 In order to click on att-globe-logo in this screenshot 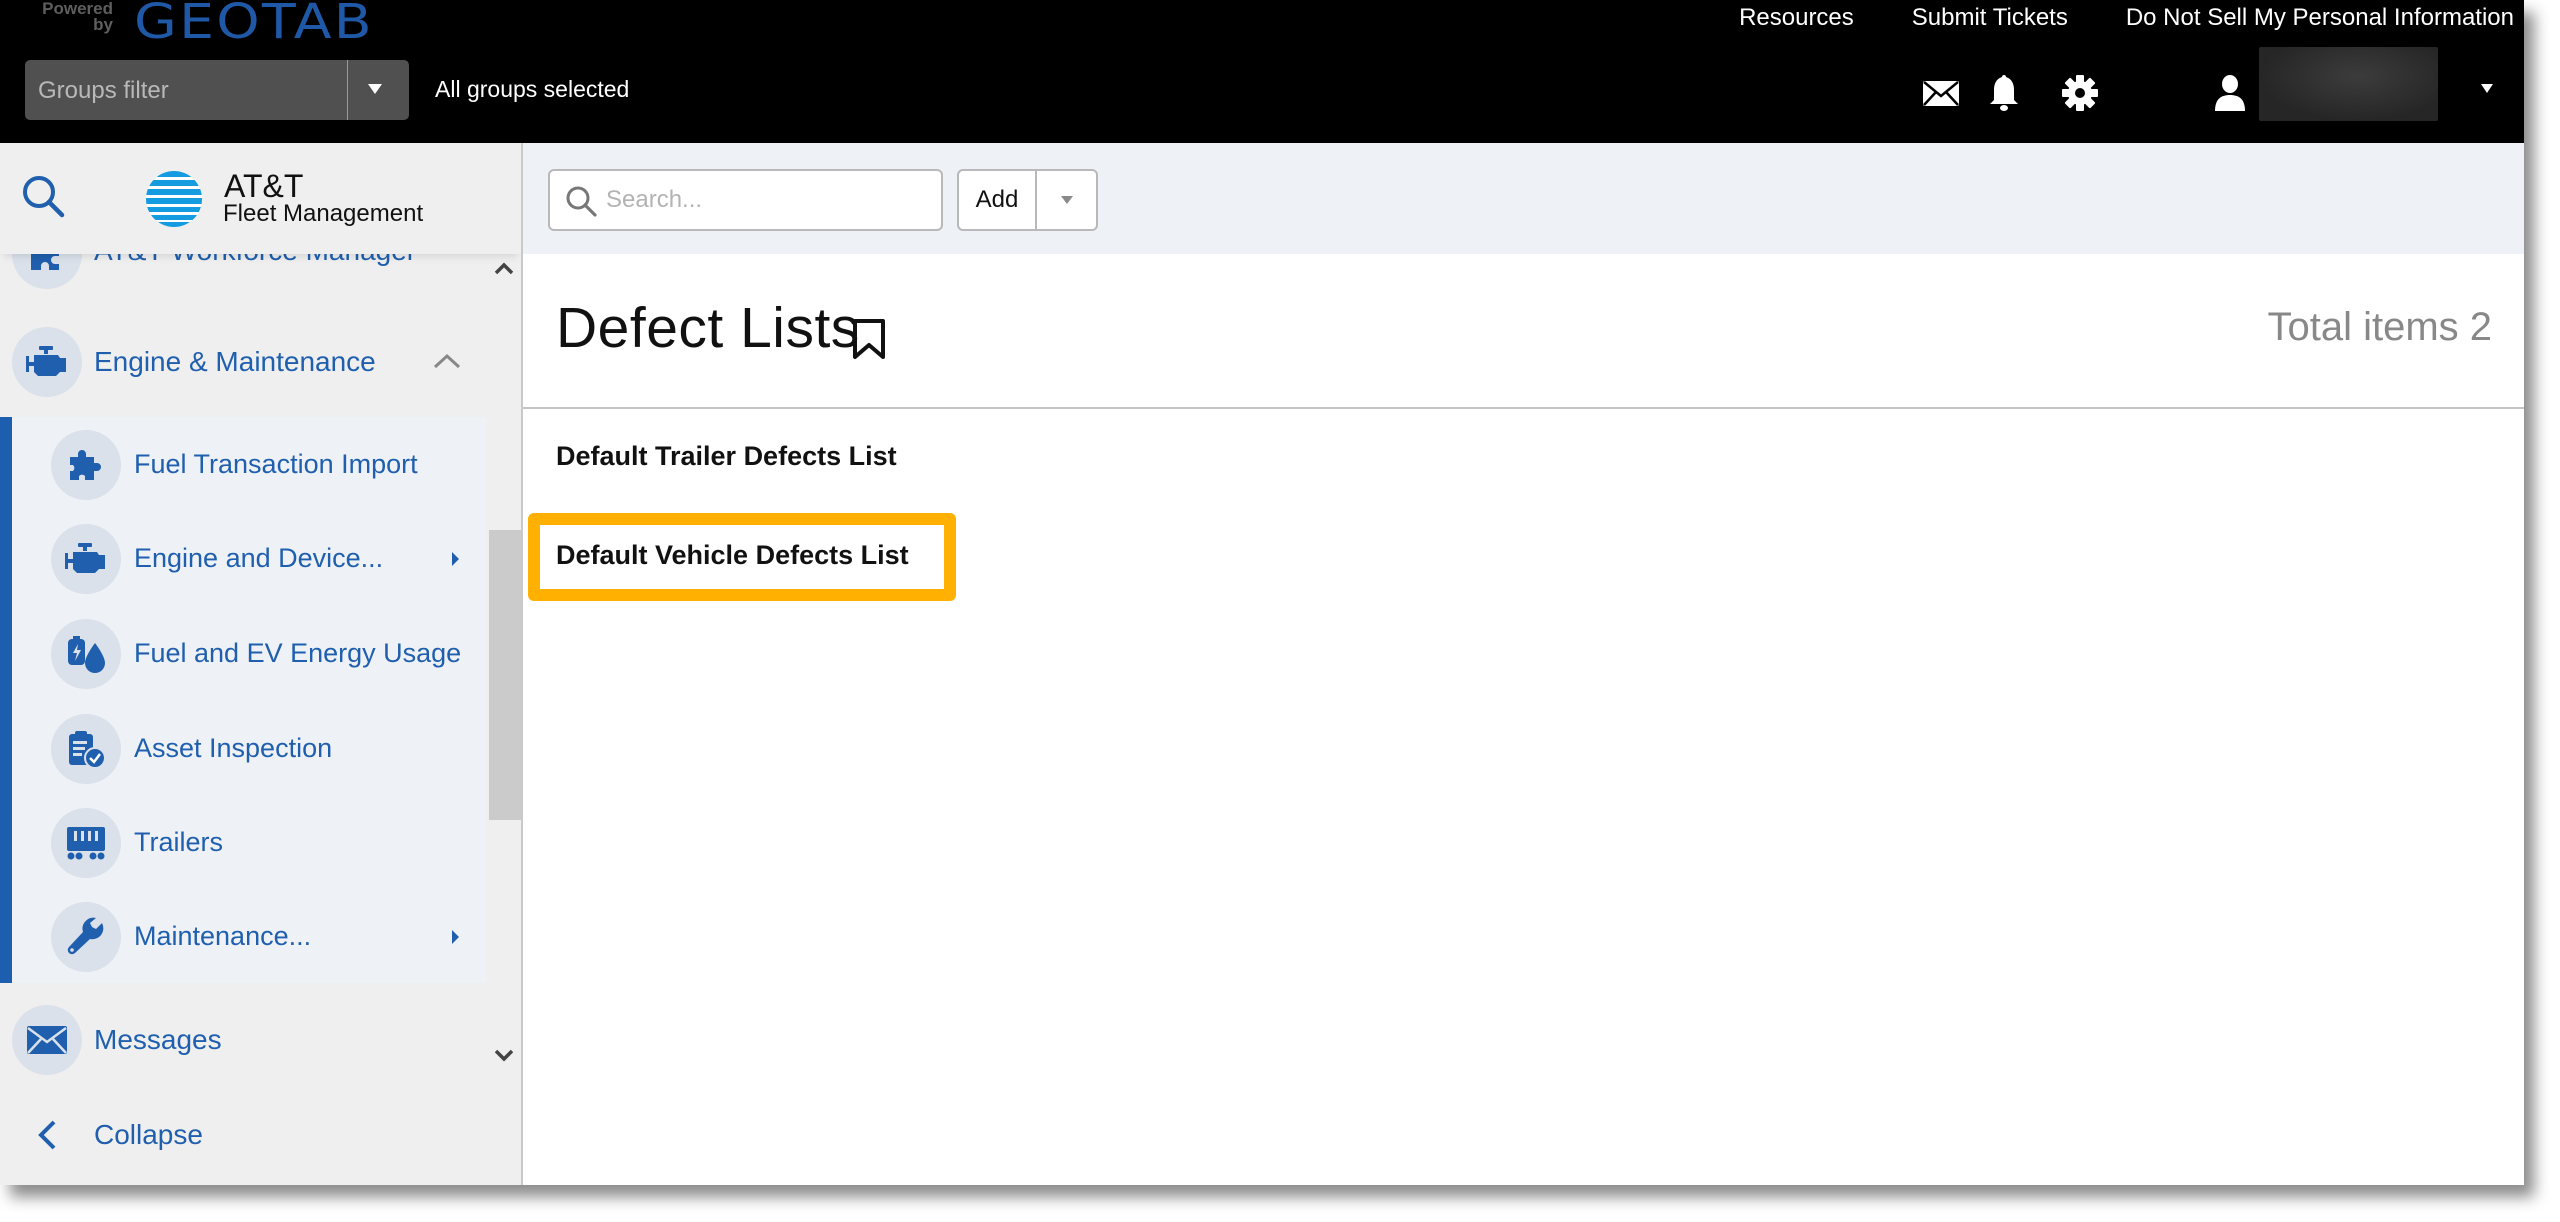, I will do `click(174, 199)`.